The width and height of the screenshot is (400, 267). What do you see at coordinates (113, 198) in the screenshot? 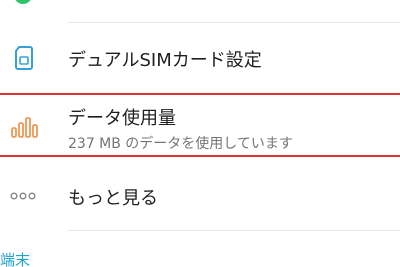
I see `settings-item-title: もっと見る` at bounding box center [113, 198].